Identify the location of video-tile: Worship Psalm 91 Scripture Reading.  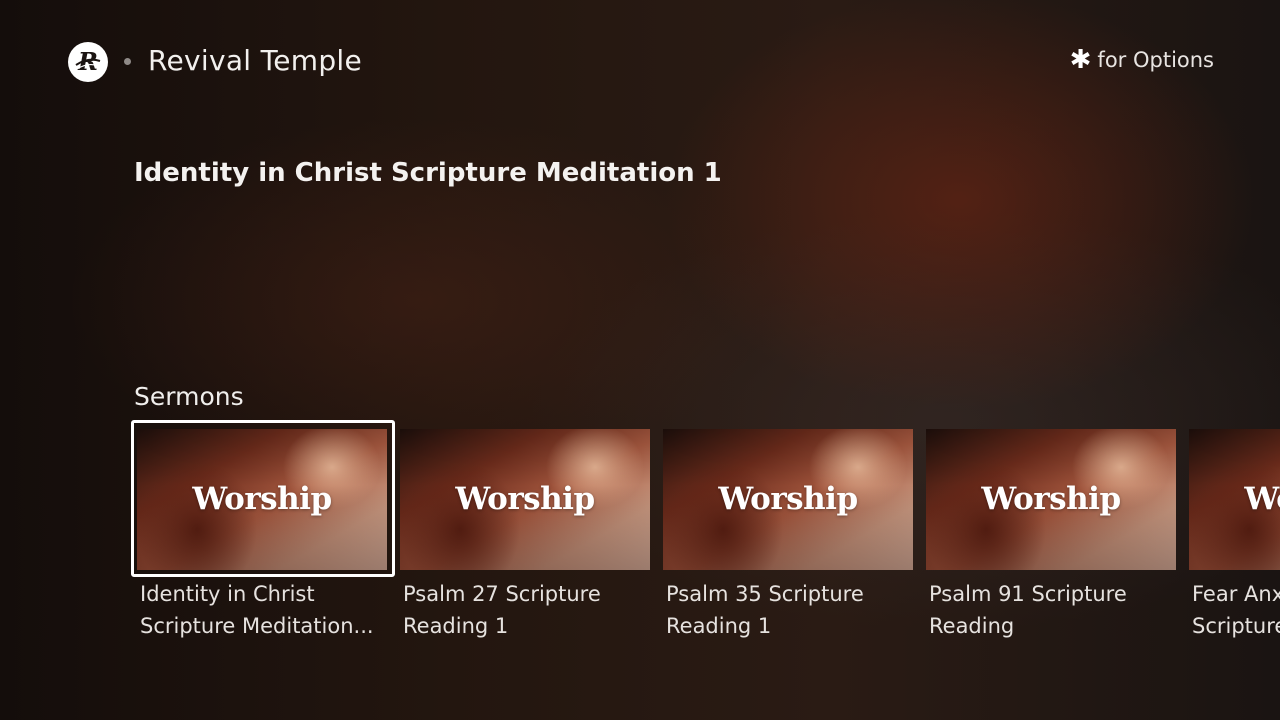
(1051, 531).